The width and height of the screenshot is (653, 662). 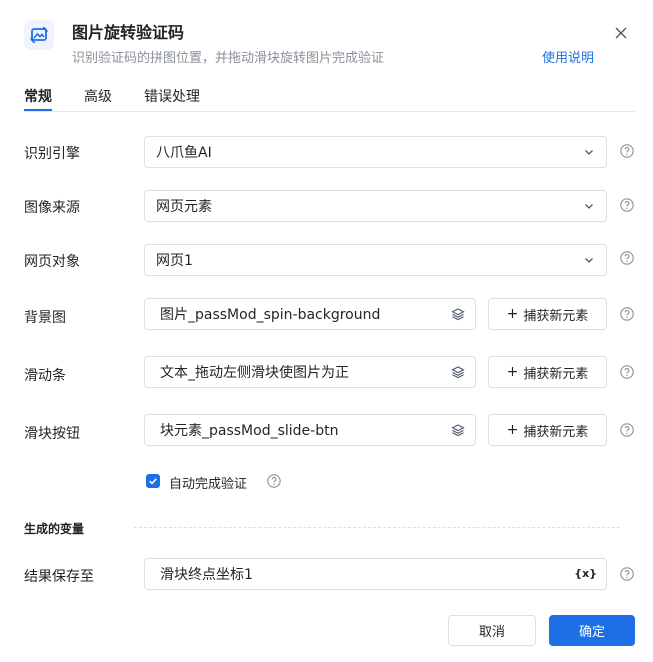 What do you see at coordinates (492, 630) in the screenshot?
I see `cancel-button: 取消` at bounding box center [492, 630].